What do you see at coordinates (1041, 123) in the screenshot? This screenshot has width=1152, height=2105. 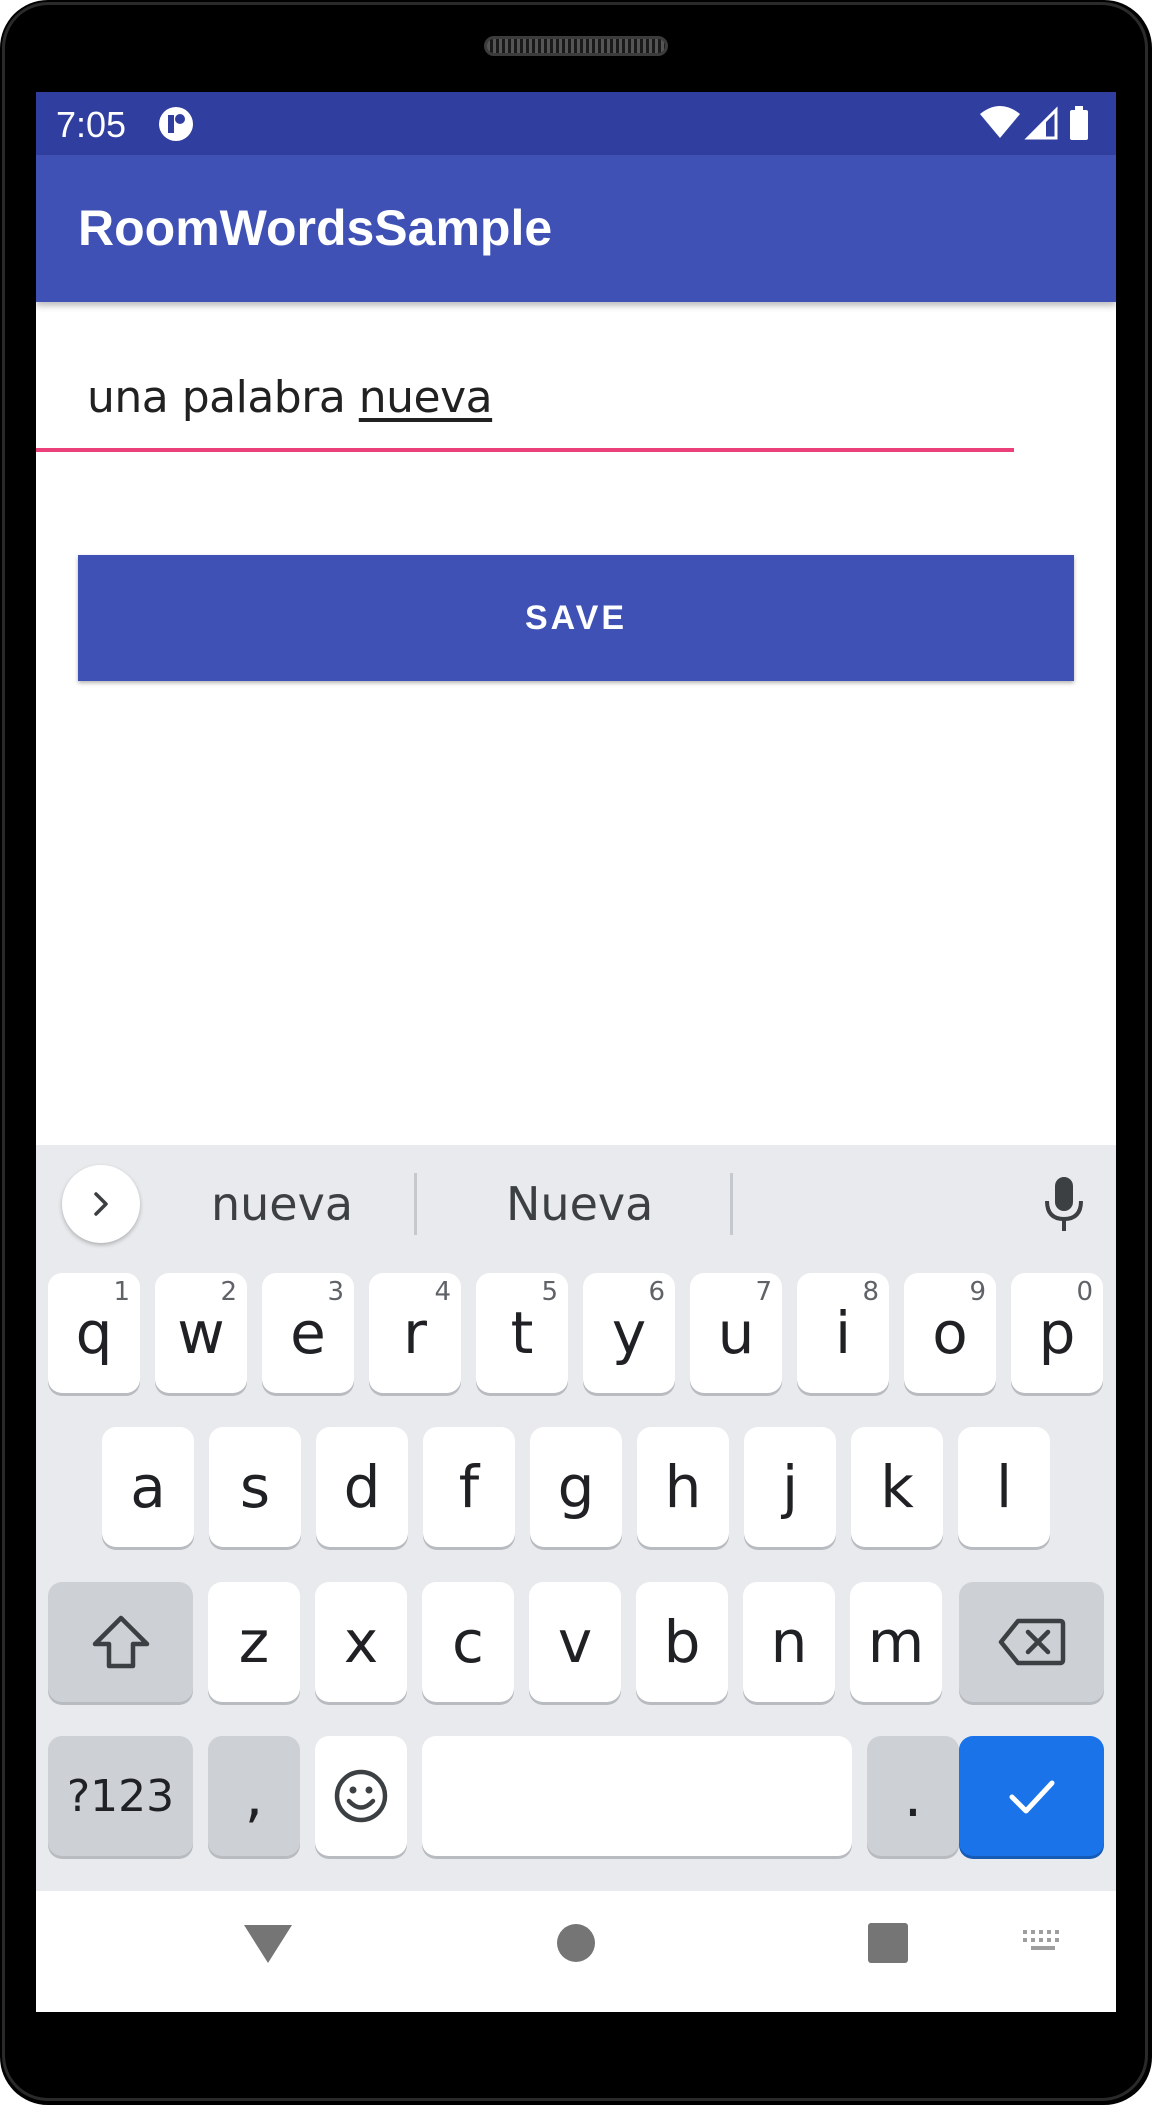 I see `cell-signal-icon` at bounding box center [1041, 123].